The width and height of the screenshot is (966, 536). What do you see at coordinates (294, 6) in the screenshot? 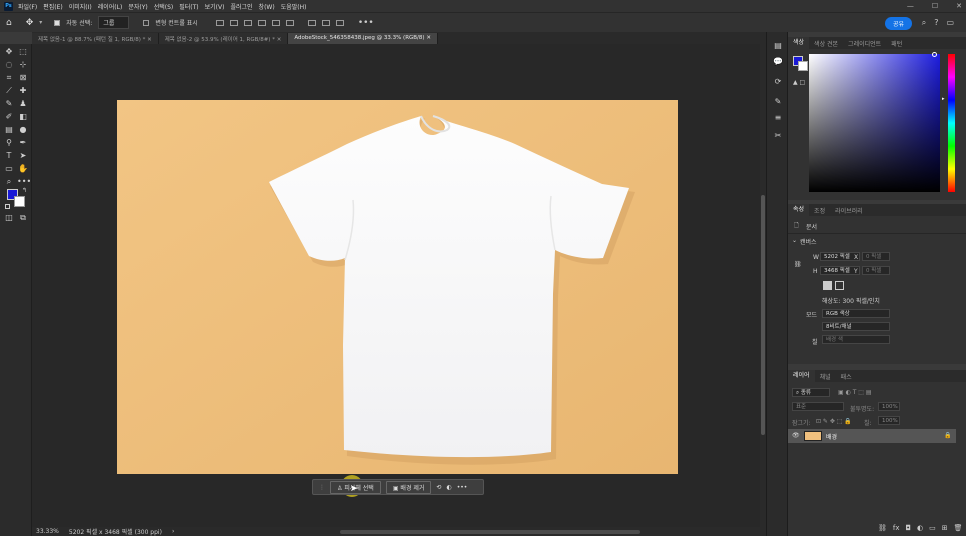
I see `menu-help: 도움말(H)` at bounding box center [294, 6].